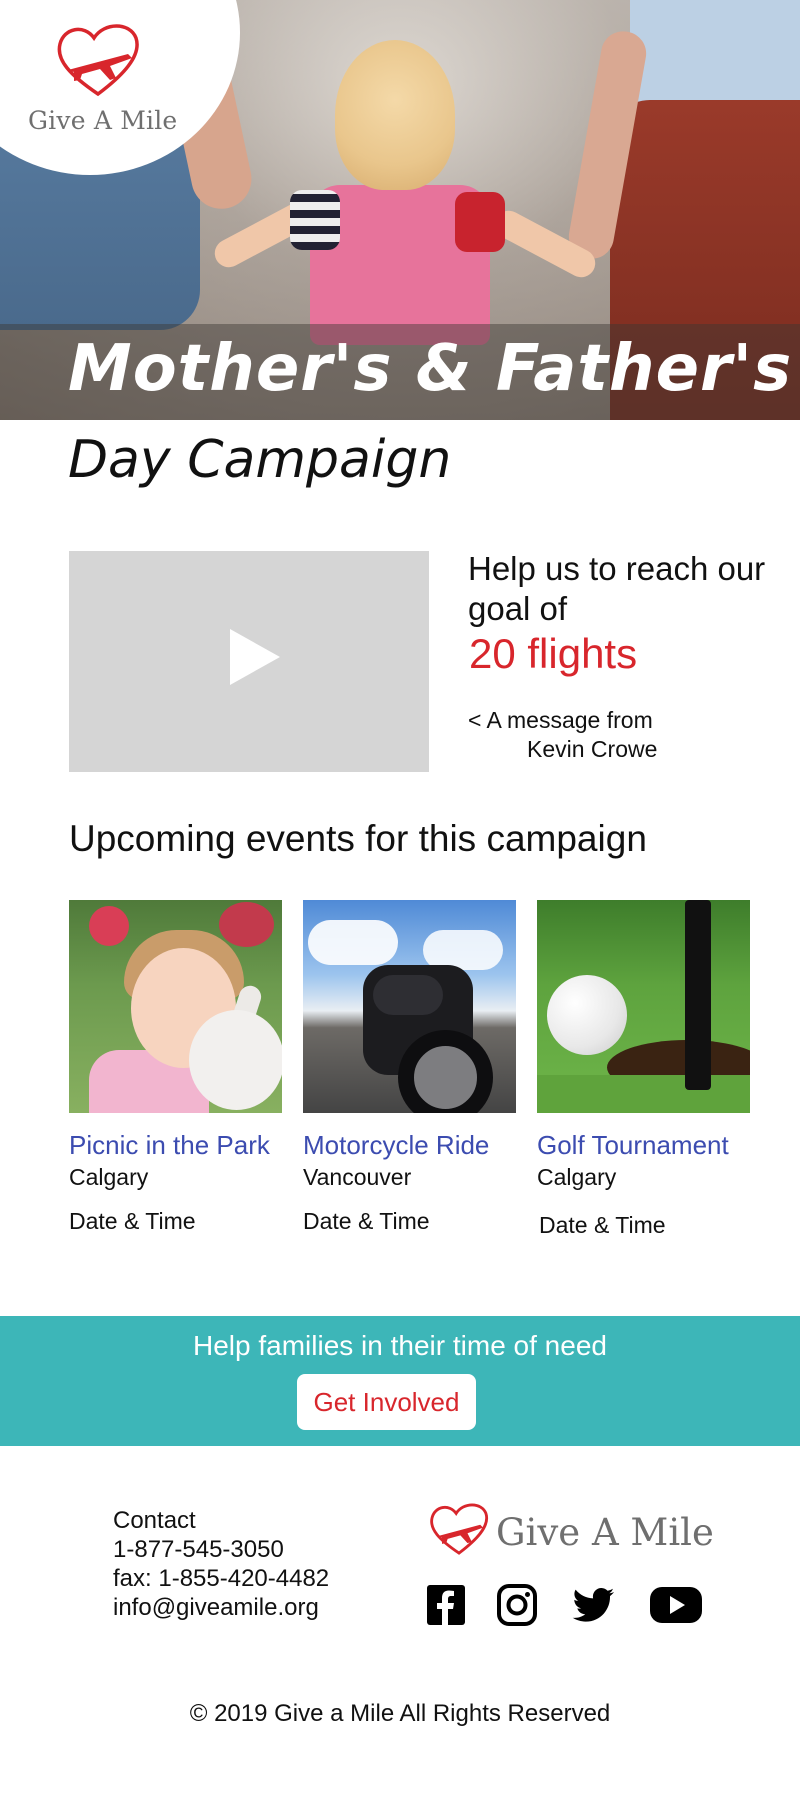  What do you see at coordinates (400, 1713) in the screenshot?
I see `copyright-text: © 2019 Give a Mile All Rights Reserved` at bounding box center [400, 1713].